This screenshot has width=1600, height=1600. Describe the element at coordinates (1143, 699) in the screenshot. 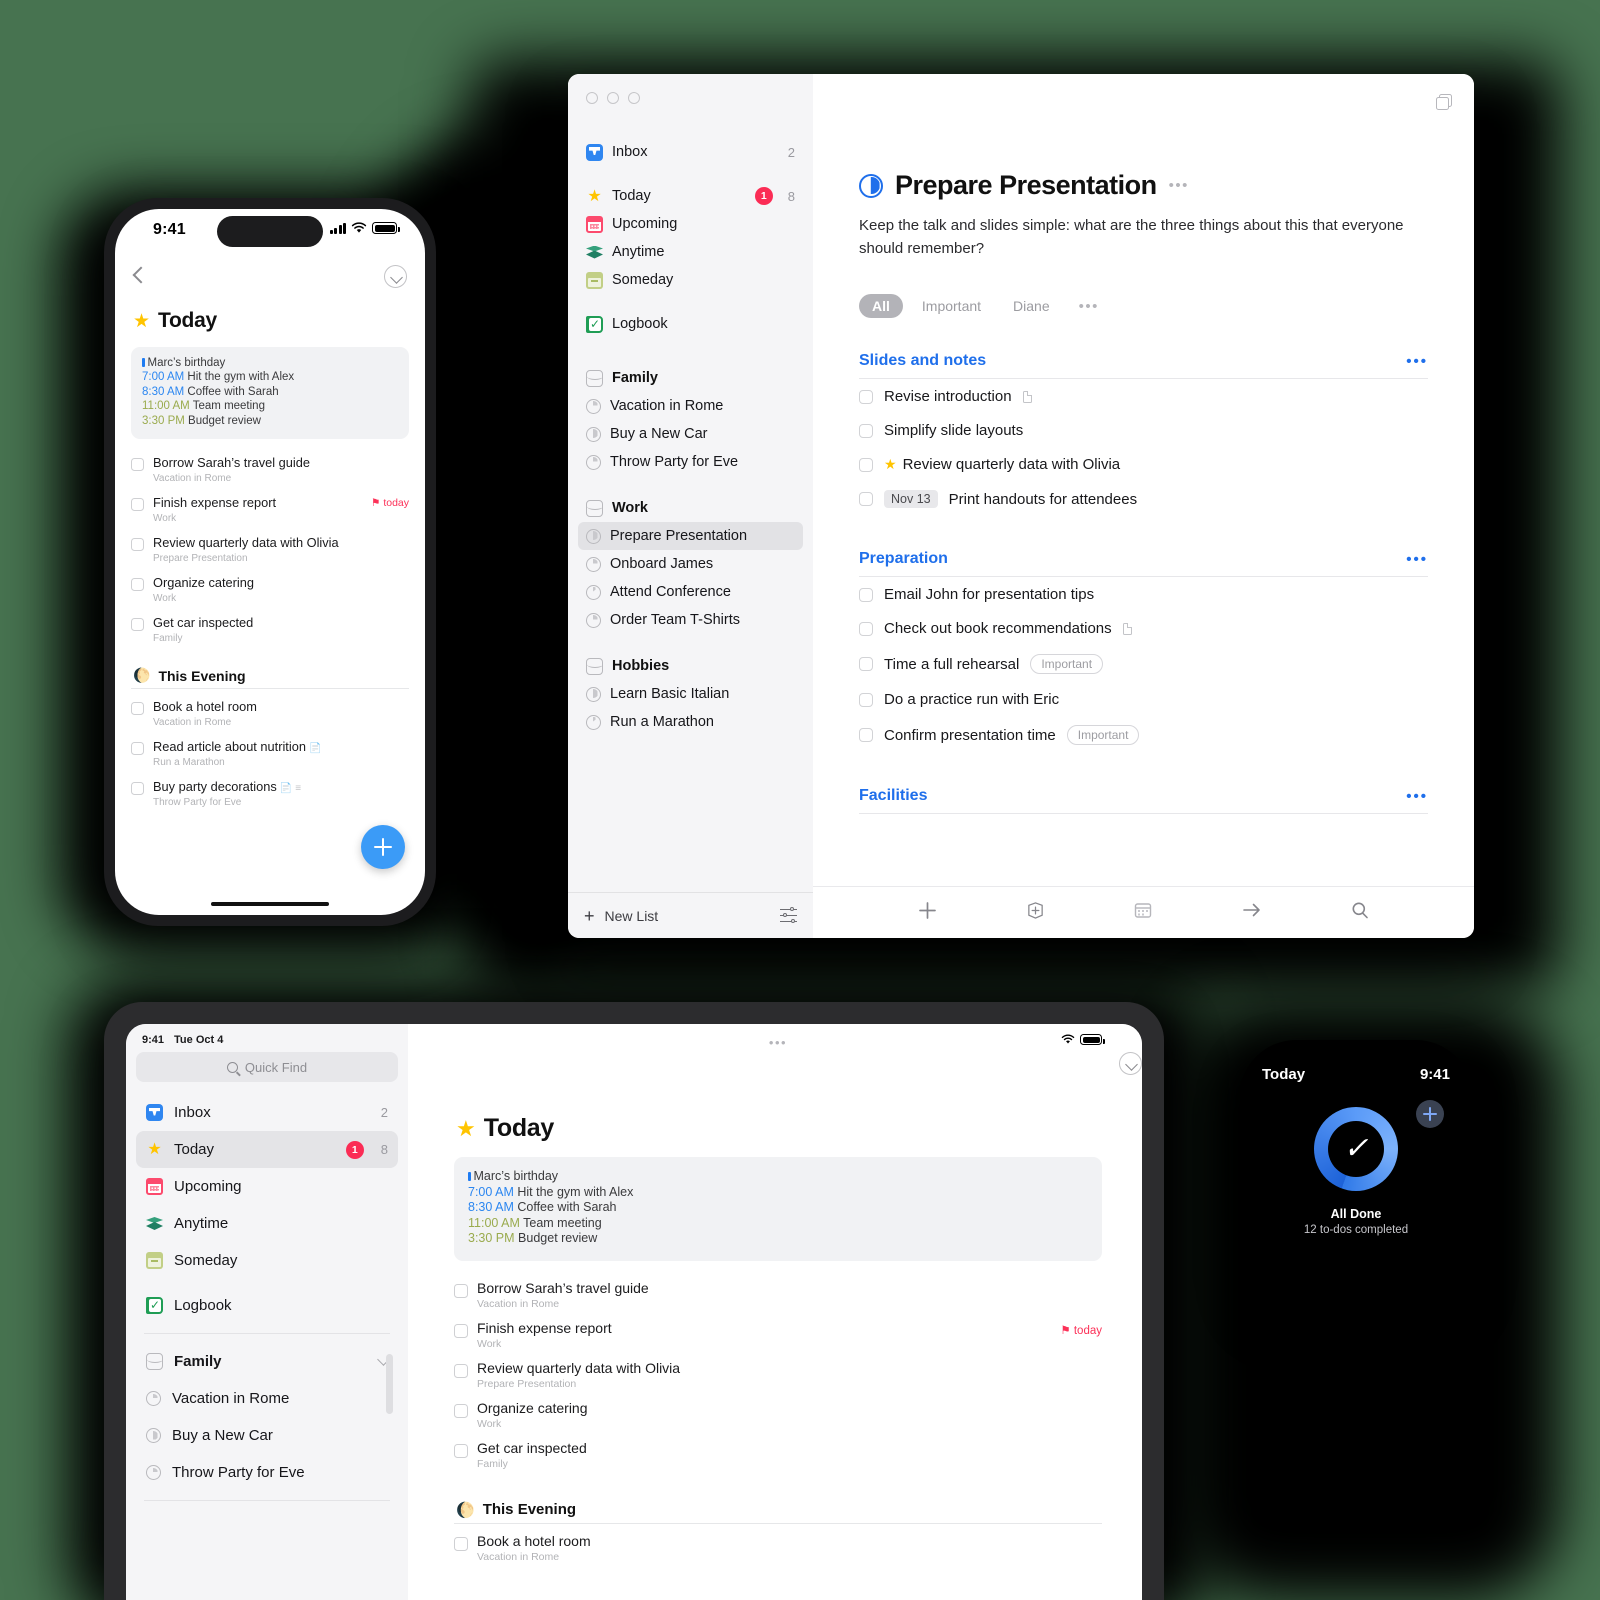

I see `table-row: Do a practice run with Eric` at that location.